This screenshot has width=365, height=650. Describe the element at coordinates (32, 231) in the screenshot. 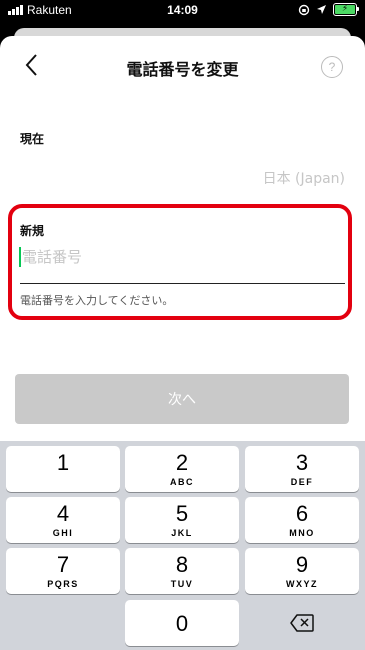

I see `new-label: 新規` at that location.